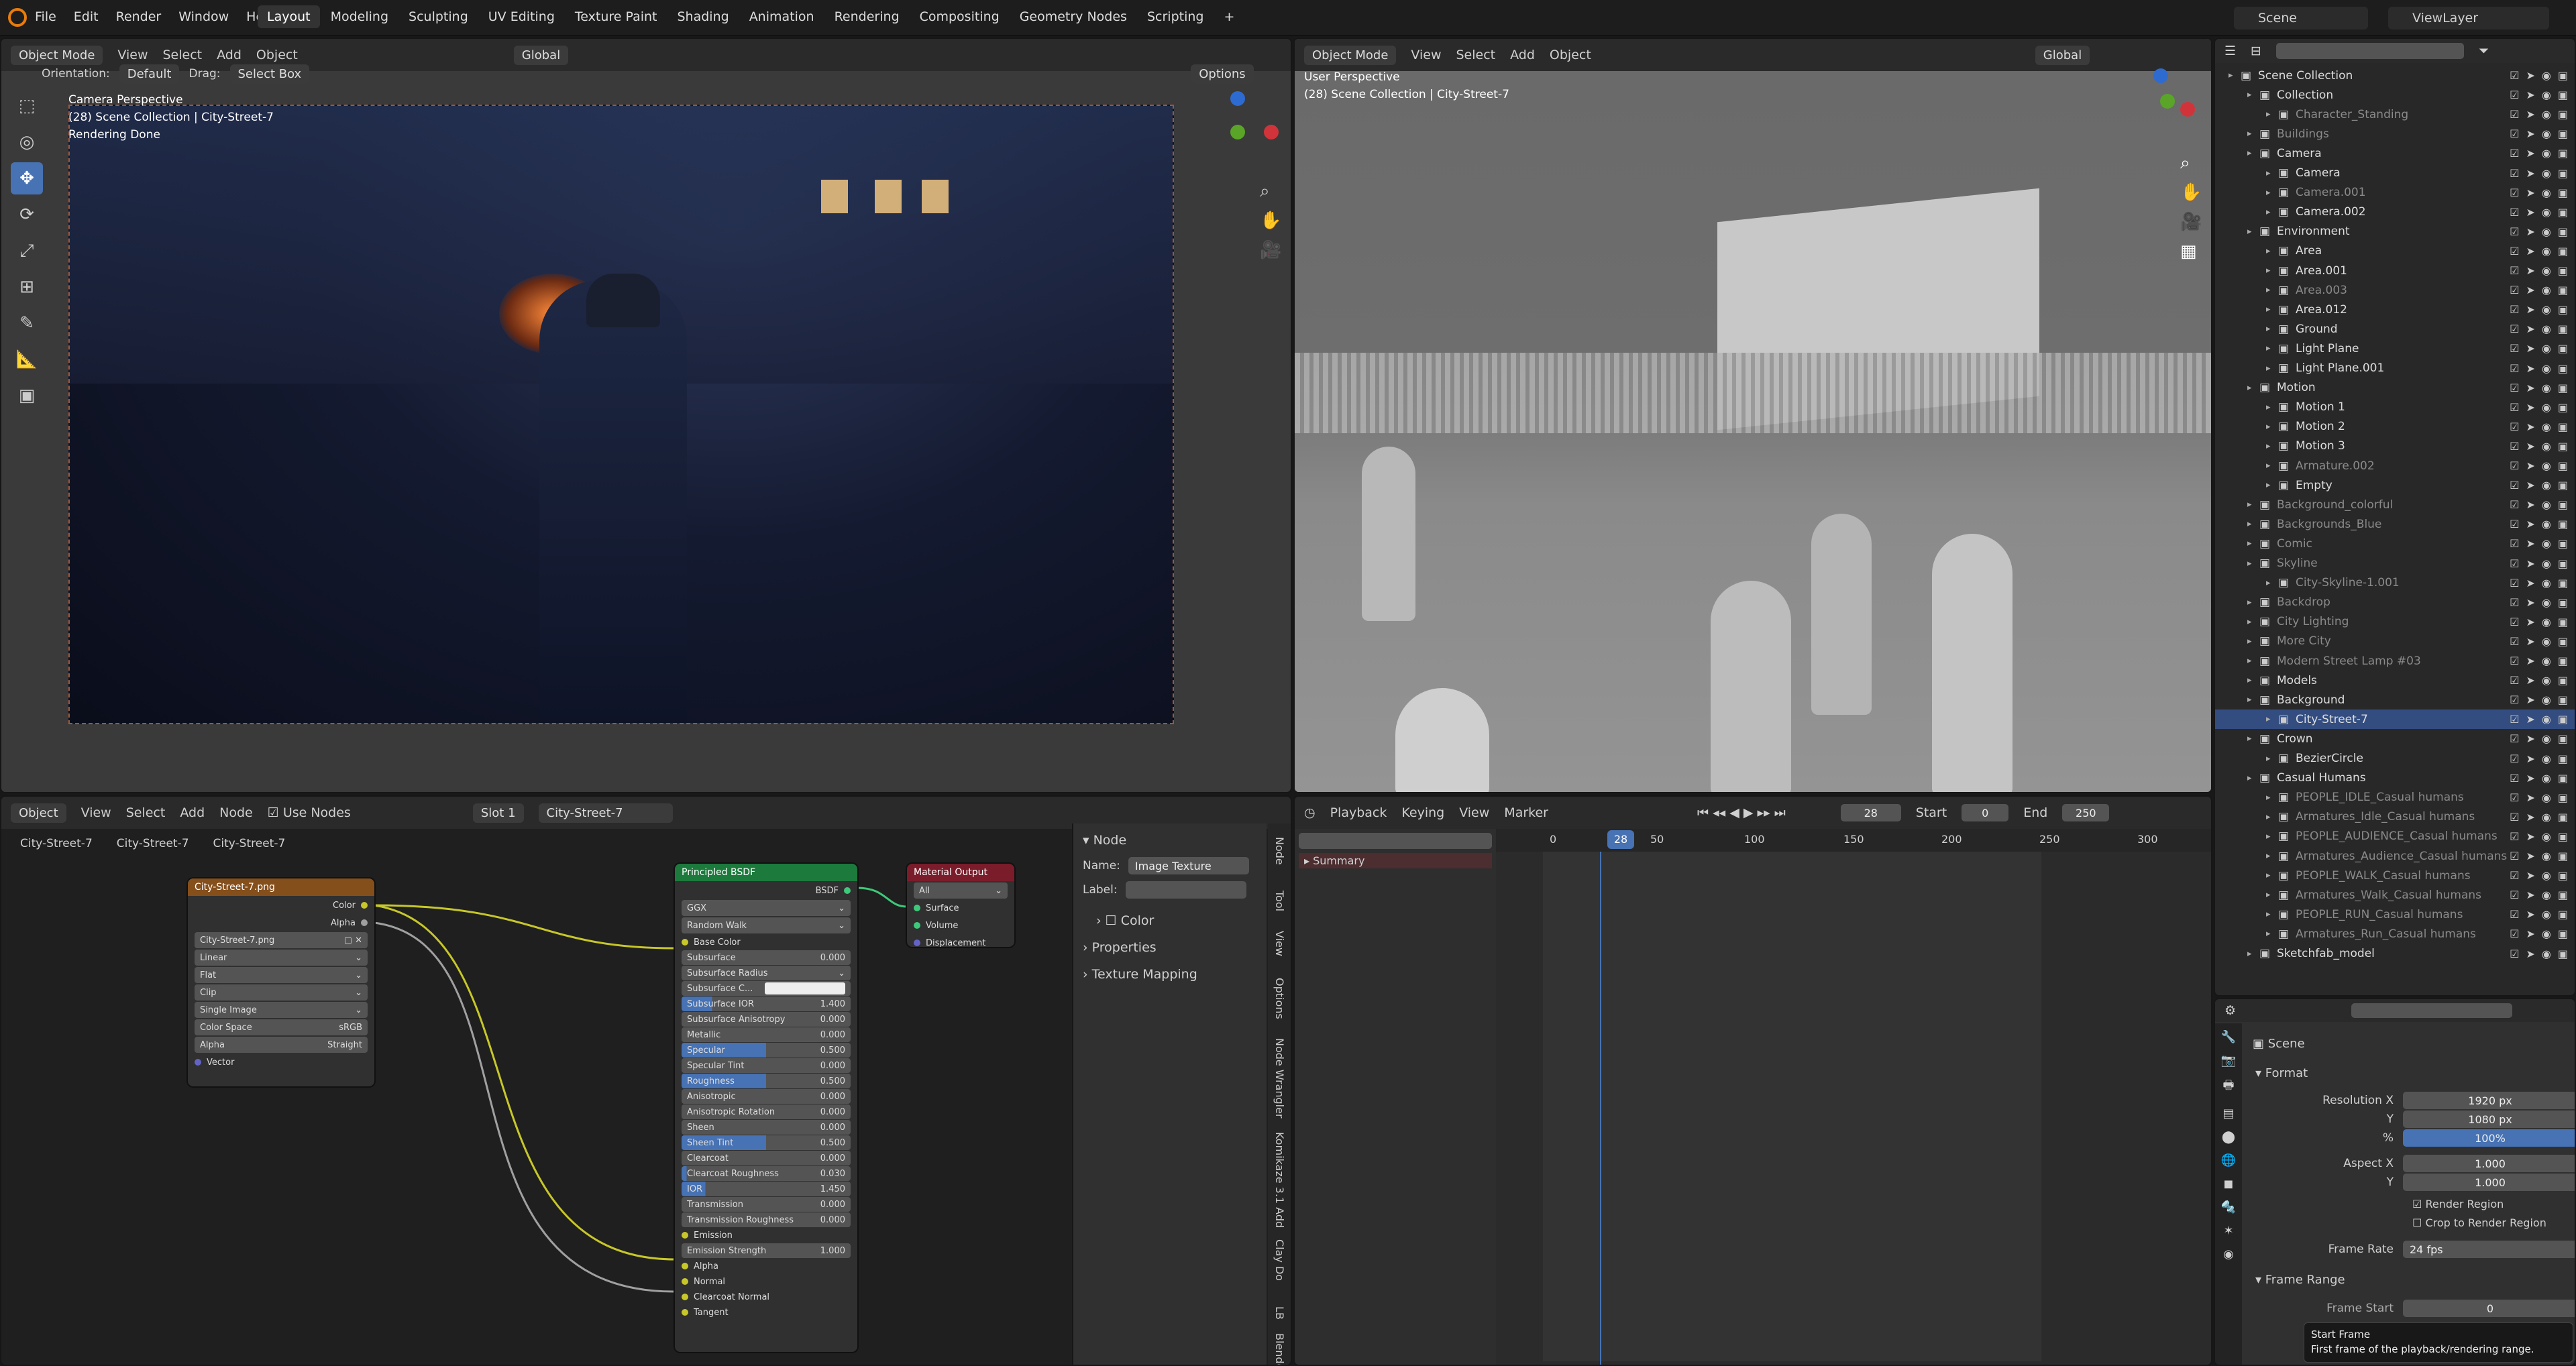 The width and height of the screenshot is (2576, 1366). Describe the element at coordinates (2329, 758) in the screenshot. I see `outliner-item-label: BezierCircle` at that location.